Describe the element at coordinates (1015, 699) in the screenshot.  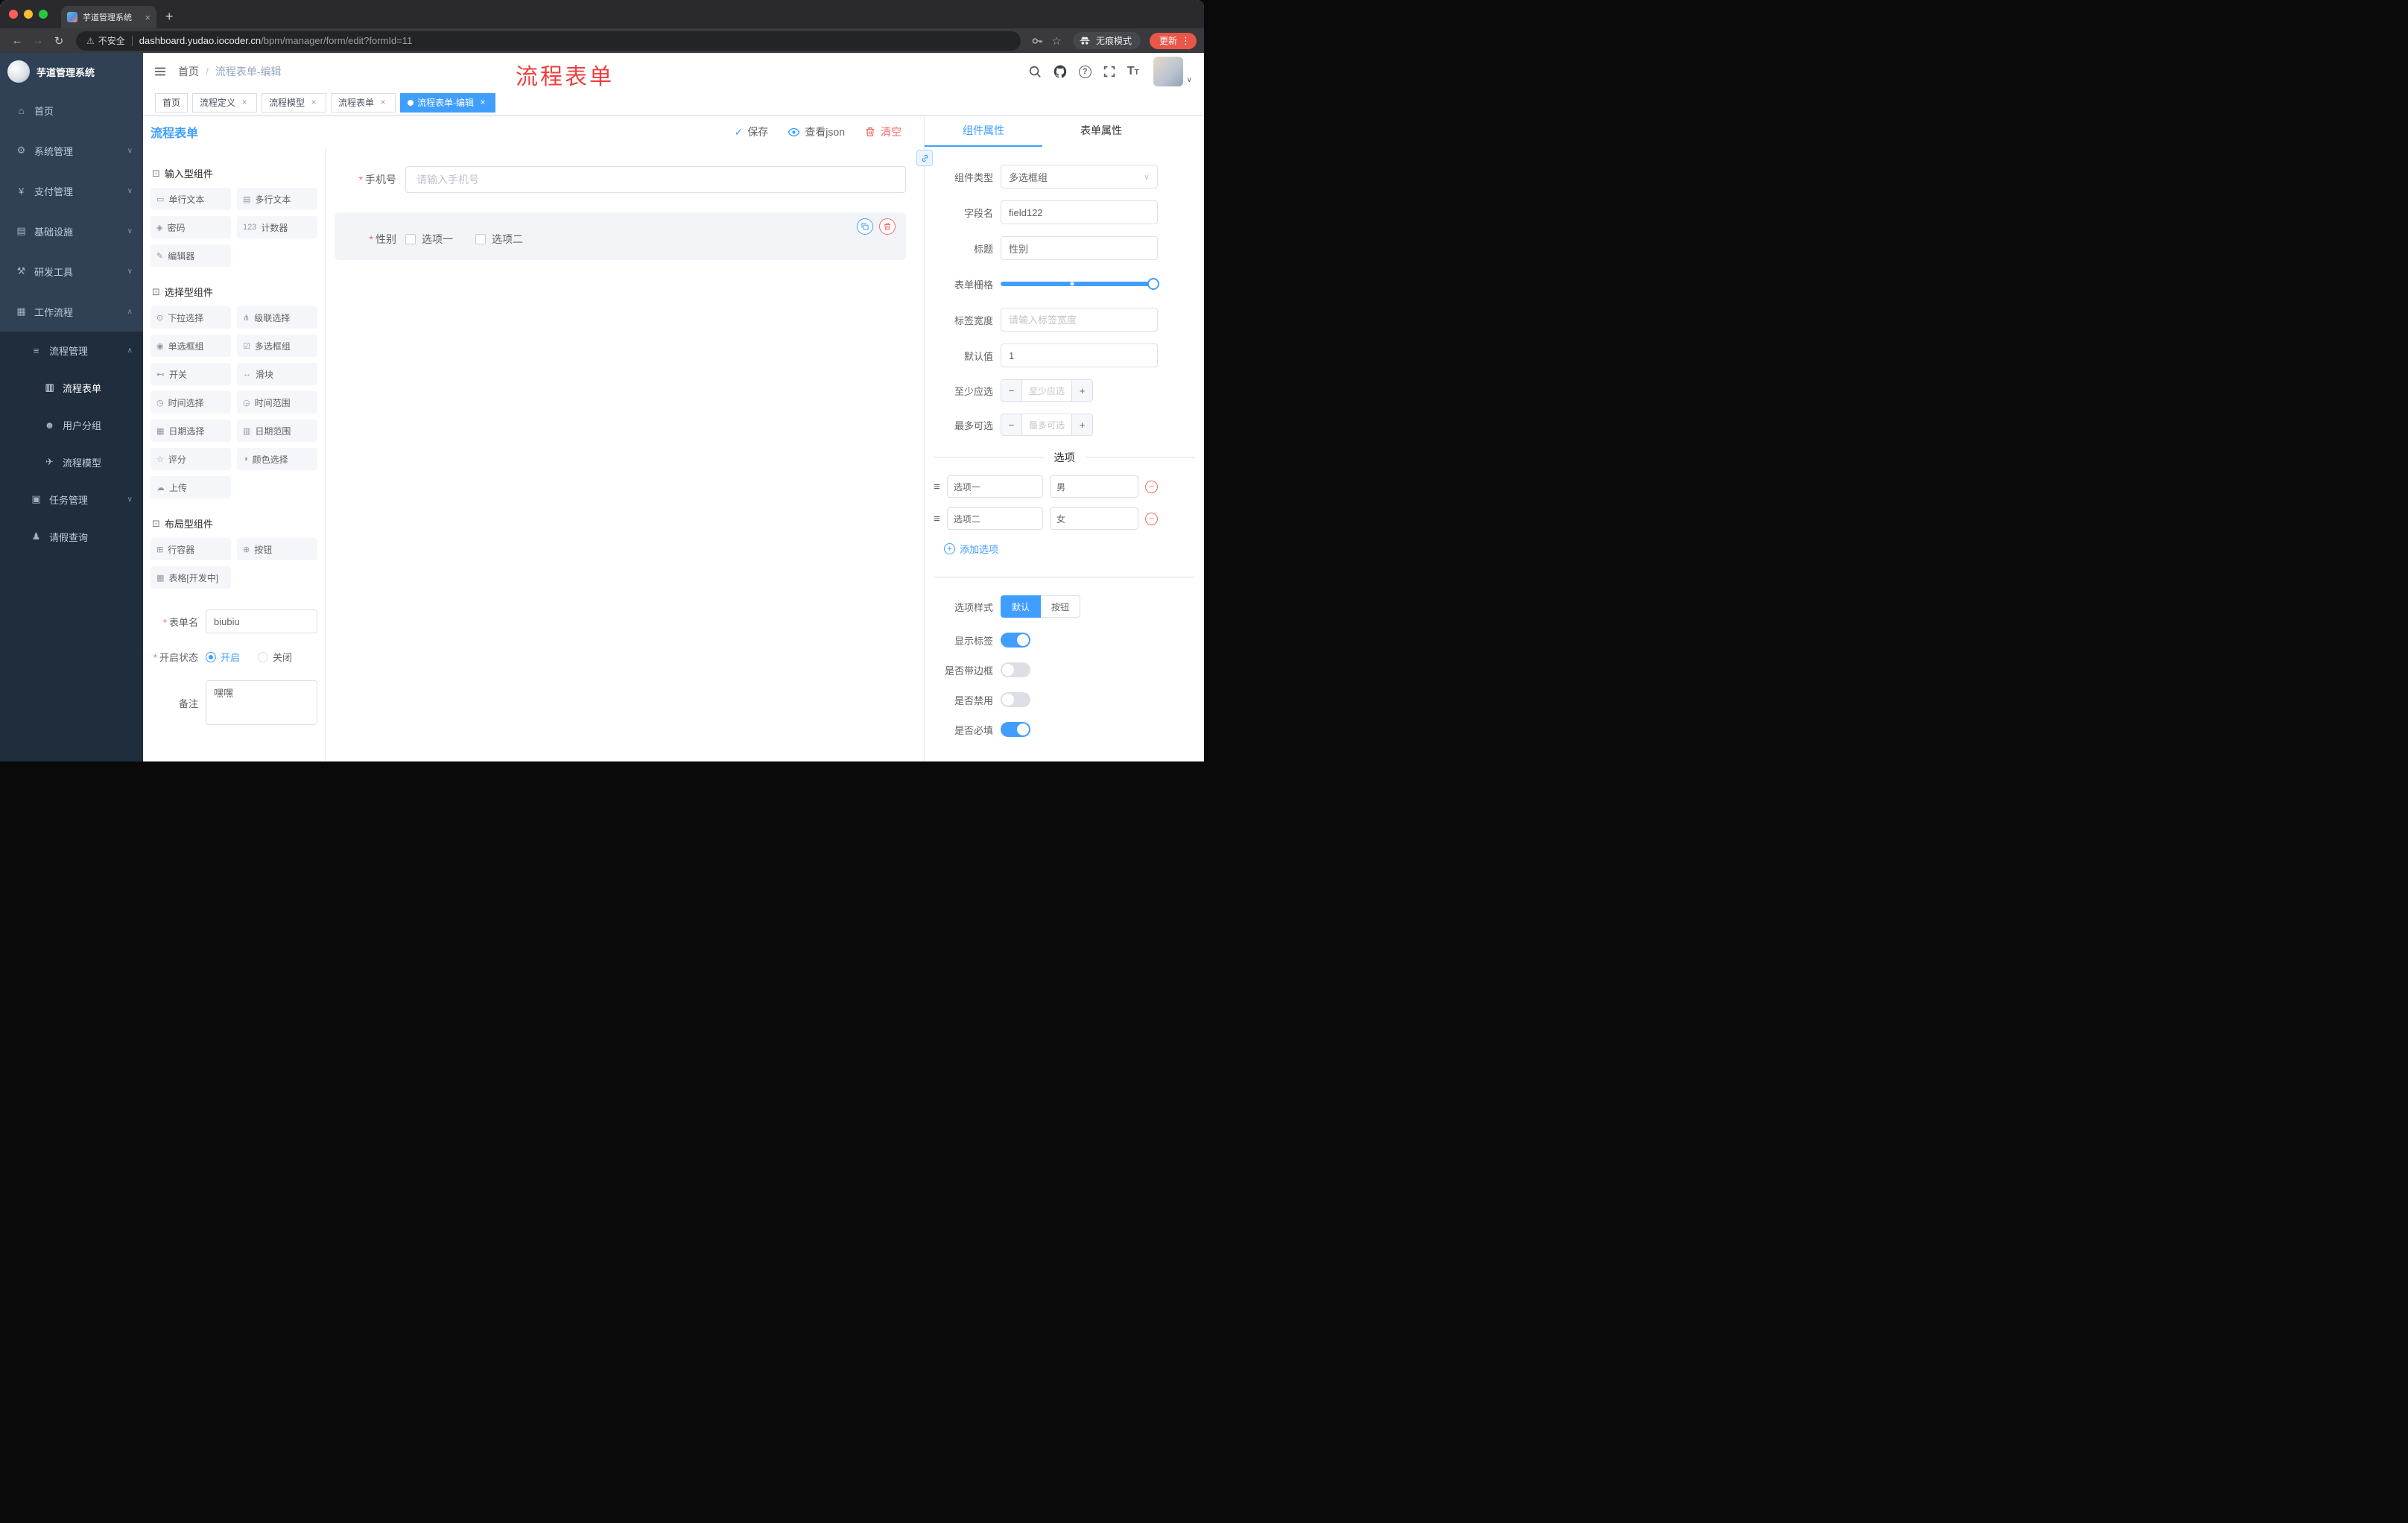
I see `disabled-switch` at that location.